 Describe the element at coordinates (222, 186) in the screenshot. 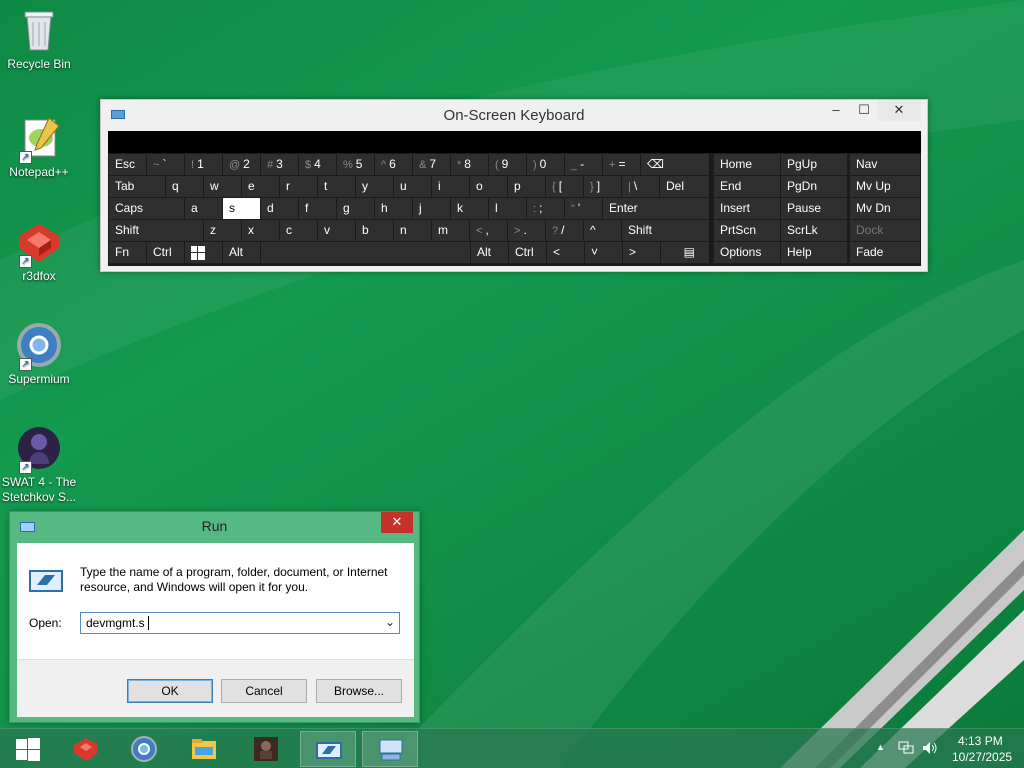

I see `key-w: w` at that location.